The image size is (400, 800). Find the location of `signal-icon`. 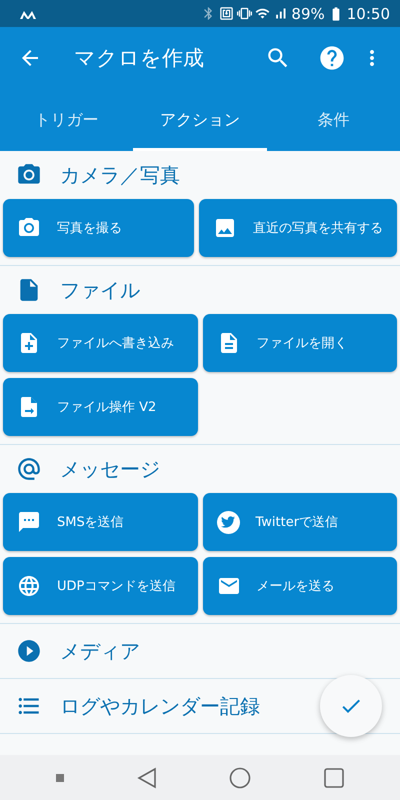

signal-icon is located at coordinates (280, 13).